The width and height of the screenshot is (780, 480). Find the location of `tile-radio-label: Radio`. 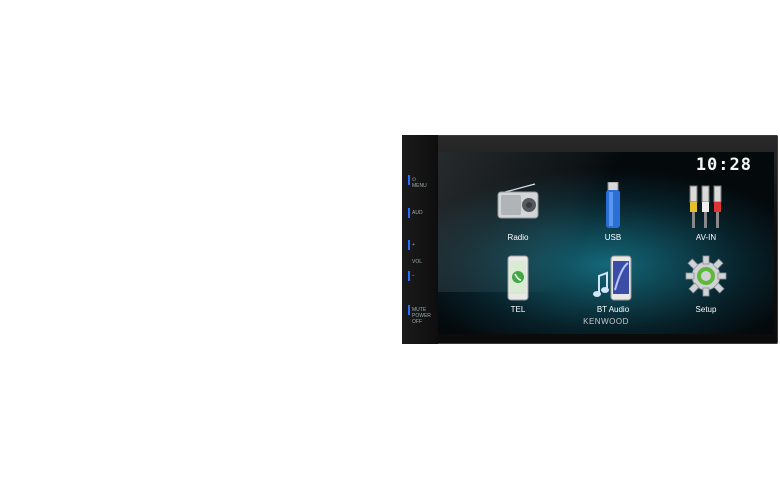

tile-radio-label: Radio is located at coordinates (518, 237).